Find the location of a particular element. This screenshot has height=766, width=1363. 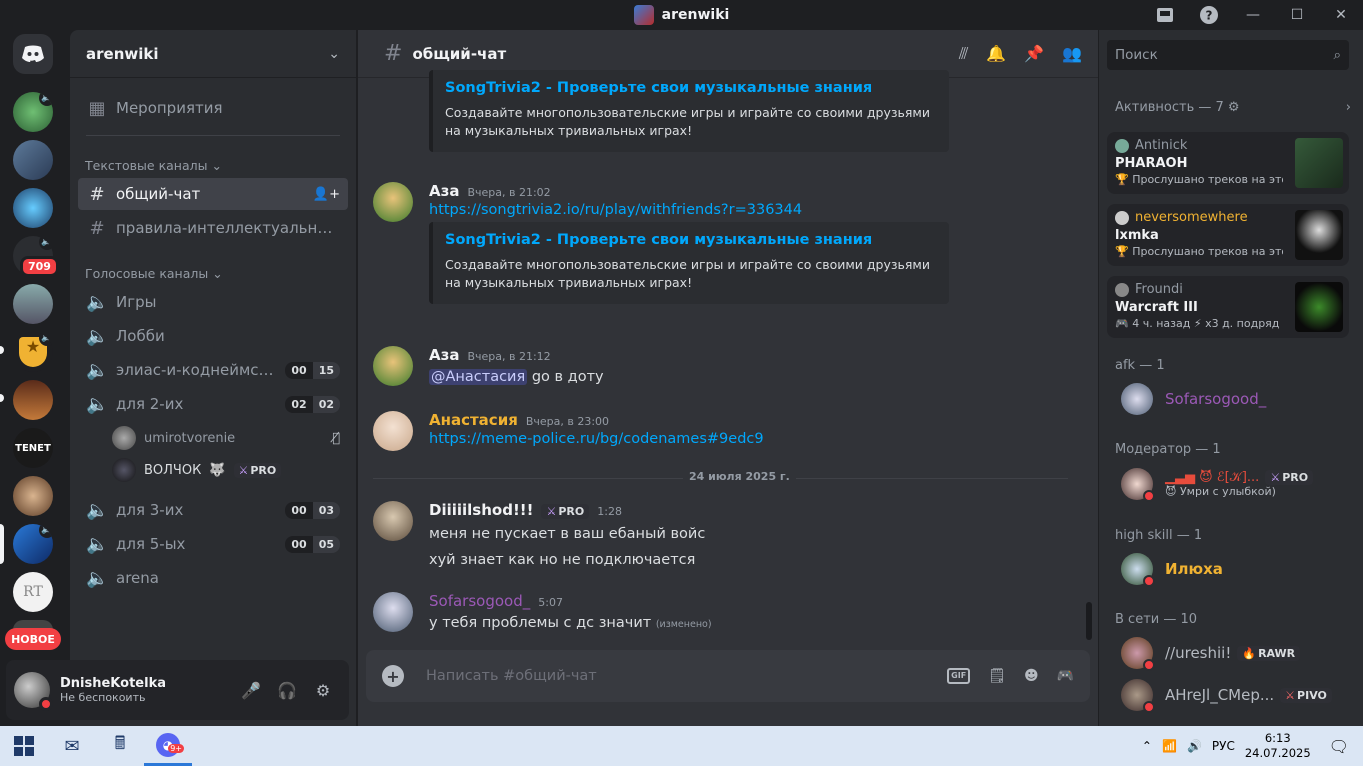

counter-current: 00 is located at coordinates (299, 370).